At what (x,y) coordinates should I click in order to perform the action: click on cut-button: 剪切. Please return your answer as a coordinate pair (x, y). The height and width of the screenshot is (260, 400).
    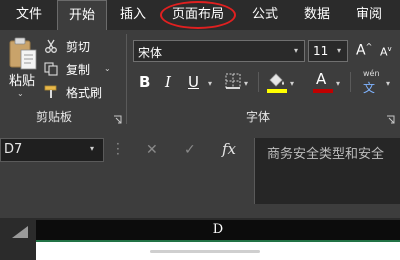
    Looking at the image, I should click on (78, 46).